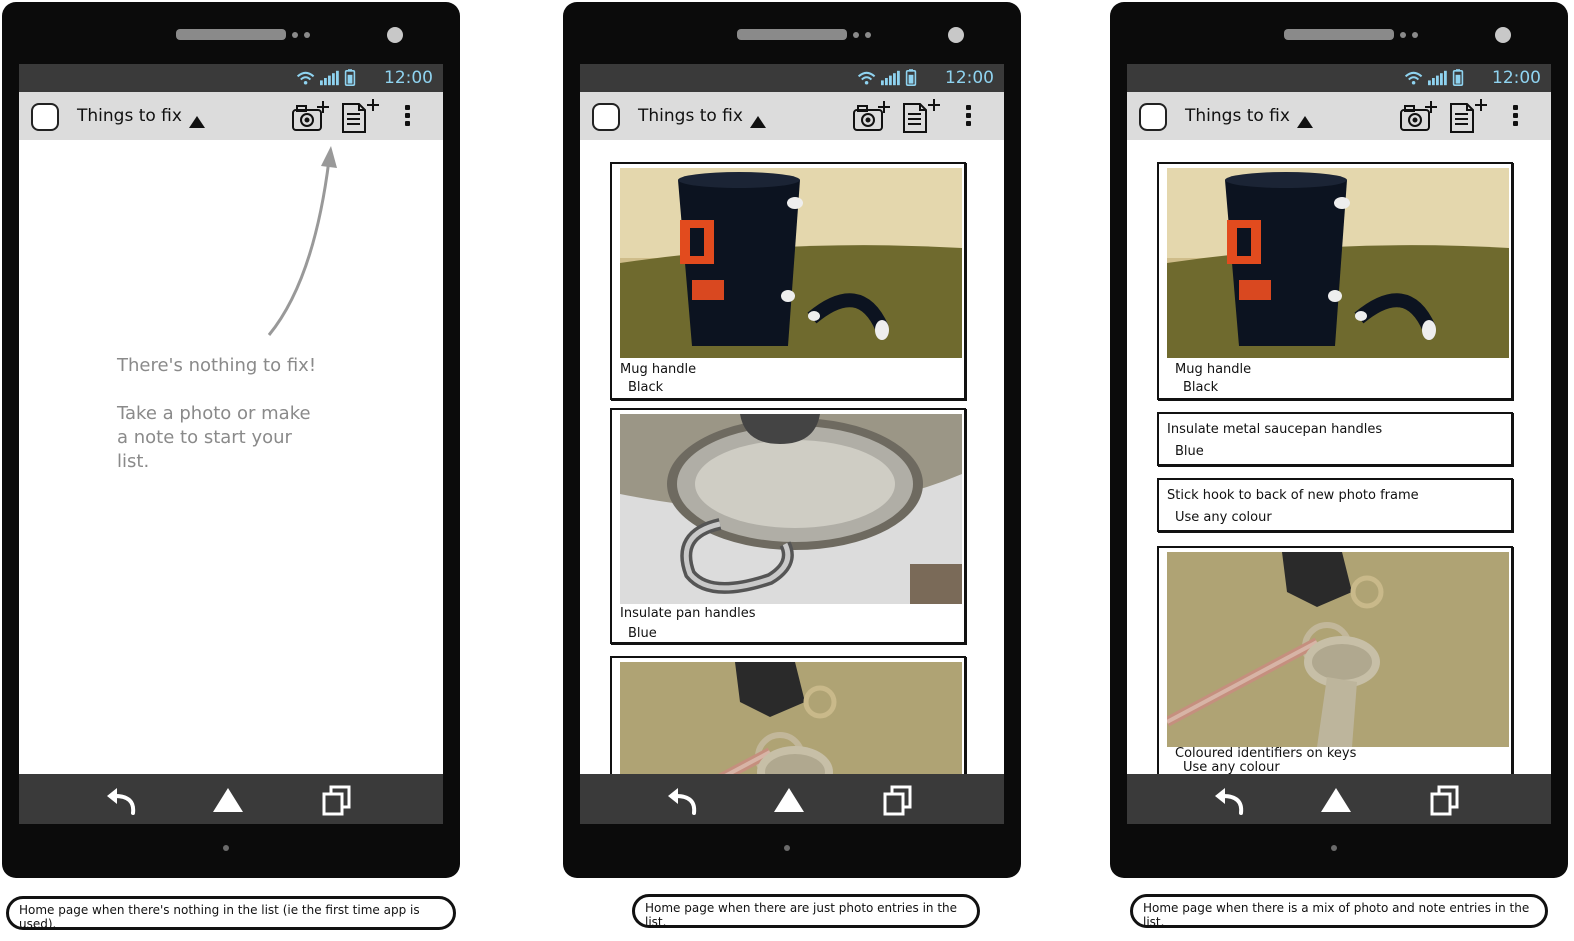 The height and width of the screenshot is (941, 1574). What do you see at coordinates (217, 365) in the screenshot?
I see `empty-state-title: There's nothing to fix!` at bounding box center [217, 365].